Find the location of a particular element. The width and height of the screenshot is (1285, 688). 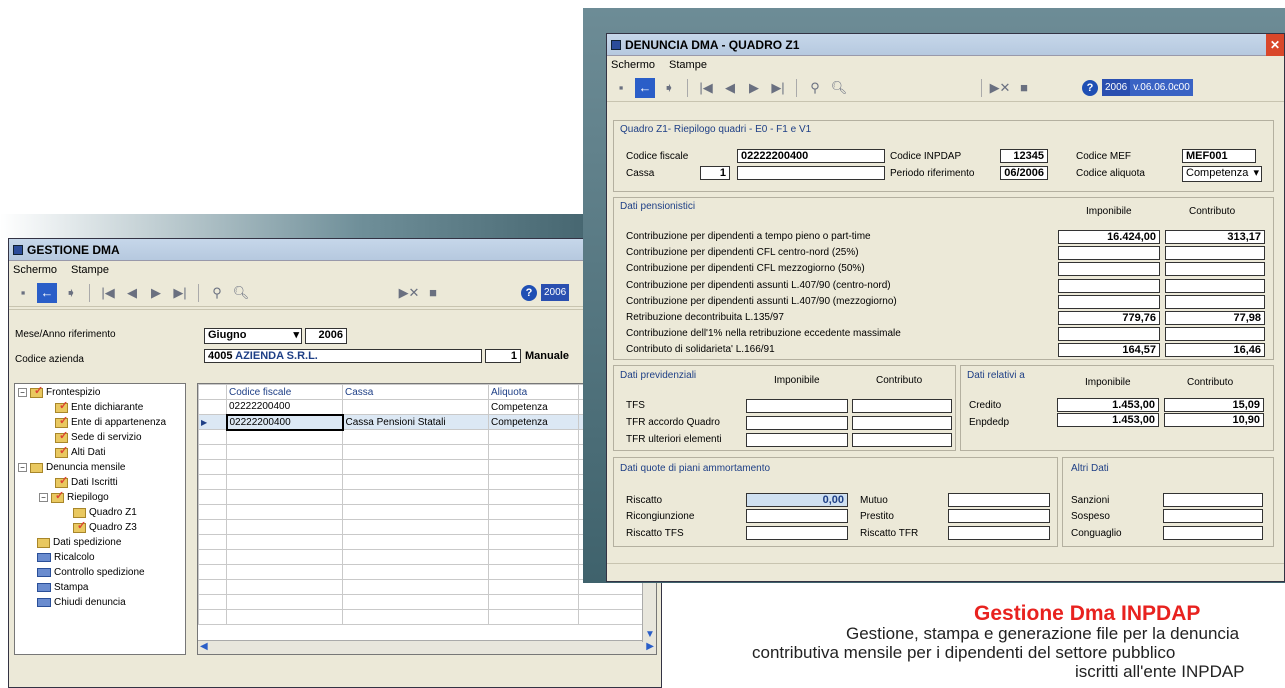

scroll-left-icon: ◀ is located at coordinates (204, 646).